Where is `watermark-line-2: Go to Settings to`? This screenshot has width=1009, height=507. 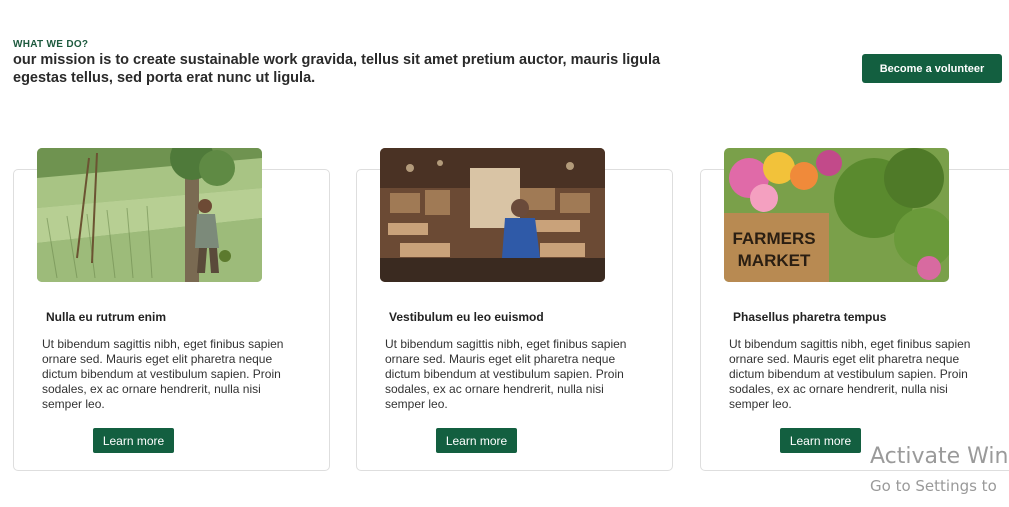
watermark-line-2: Go to Settings to is located at coordinates (933, 486).